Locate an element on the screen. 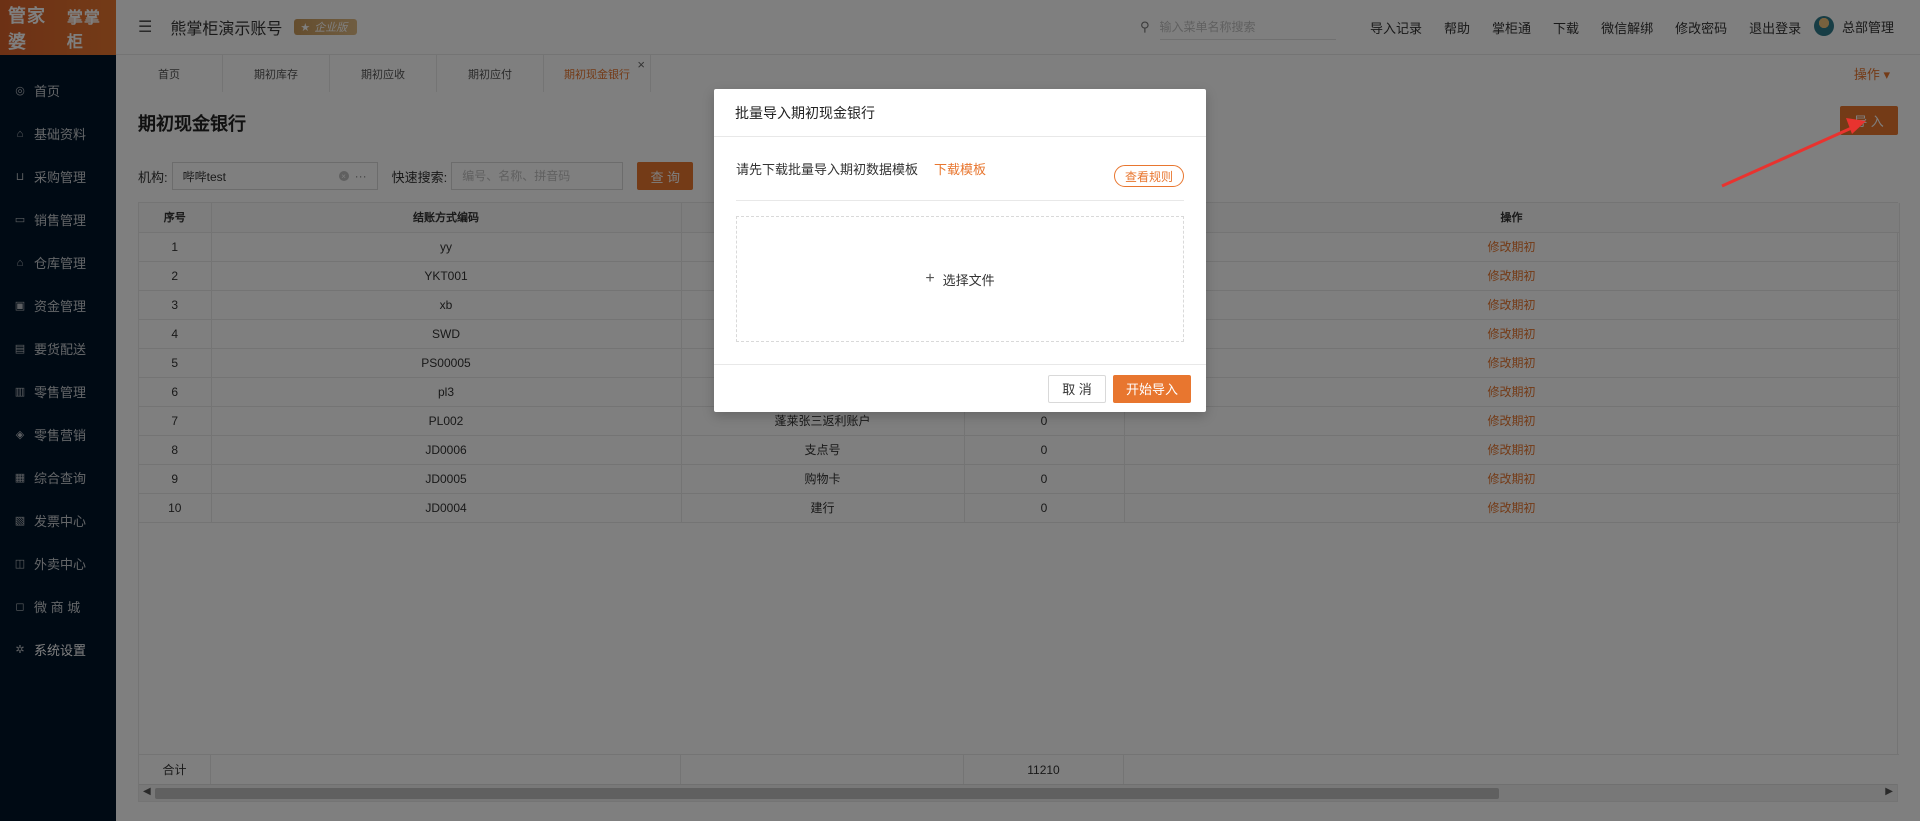 The image size is (1920, 821). dialog-body: 请先下载批量导入期初数据模板 下载模板 查看规则 + 选择文件 is located at coordinates (960, 239).